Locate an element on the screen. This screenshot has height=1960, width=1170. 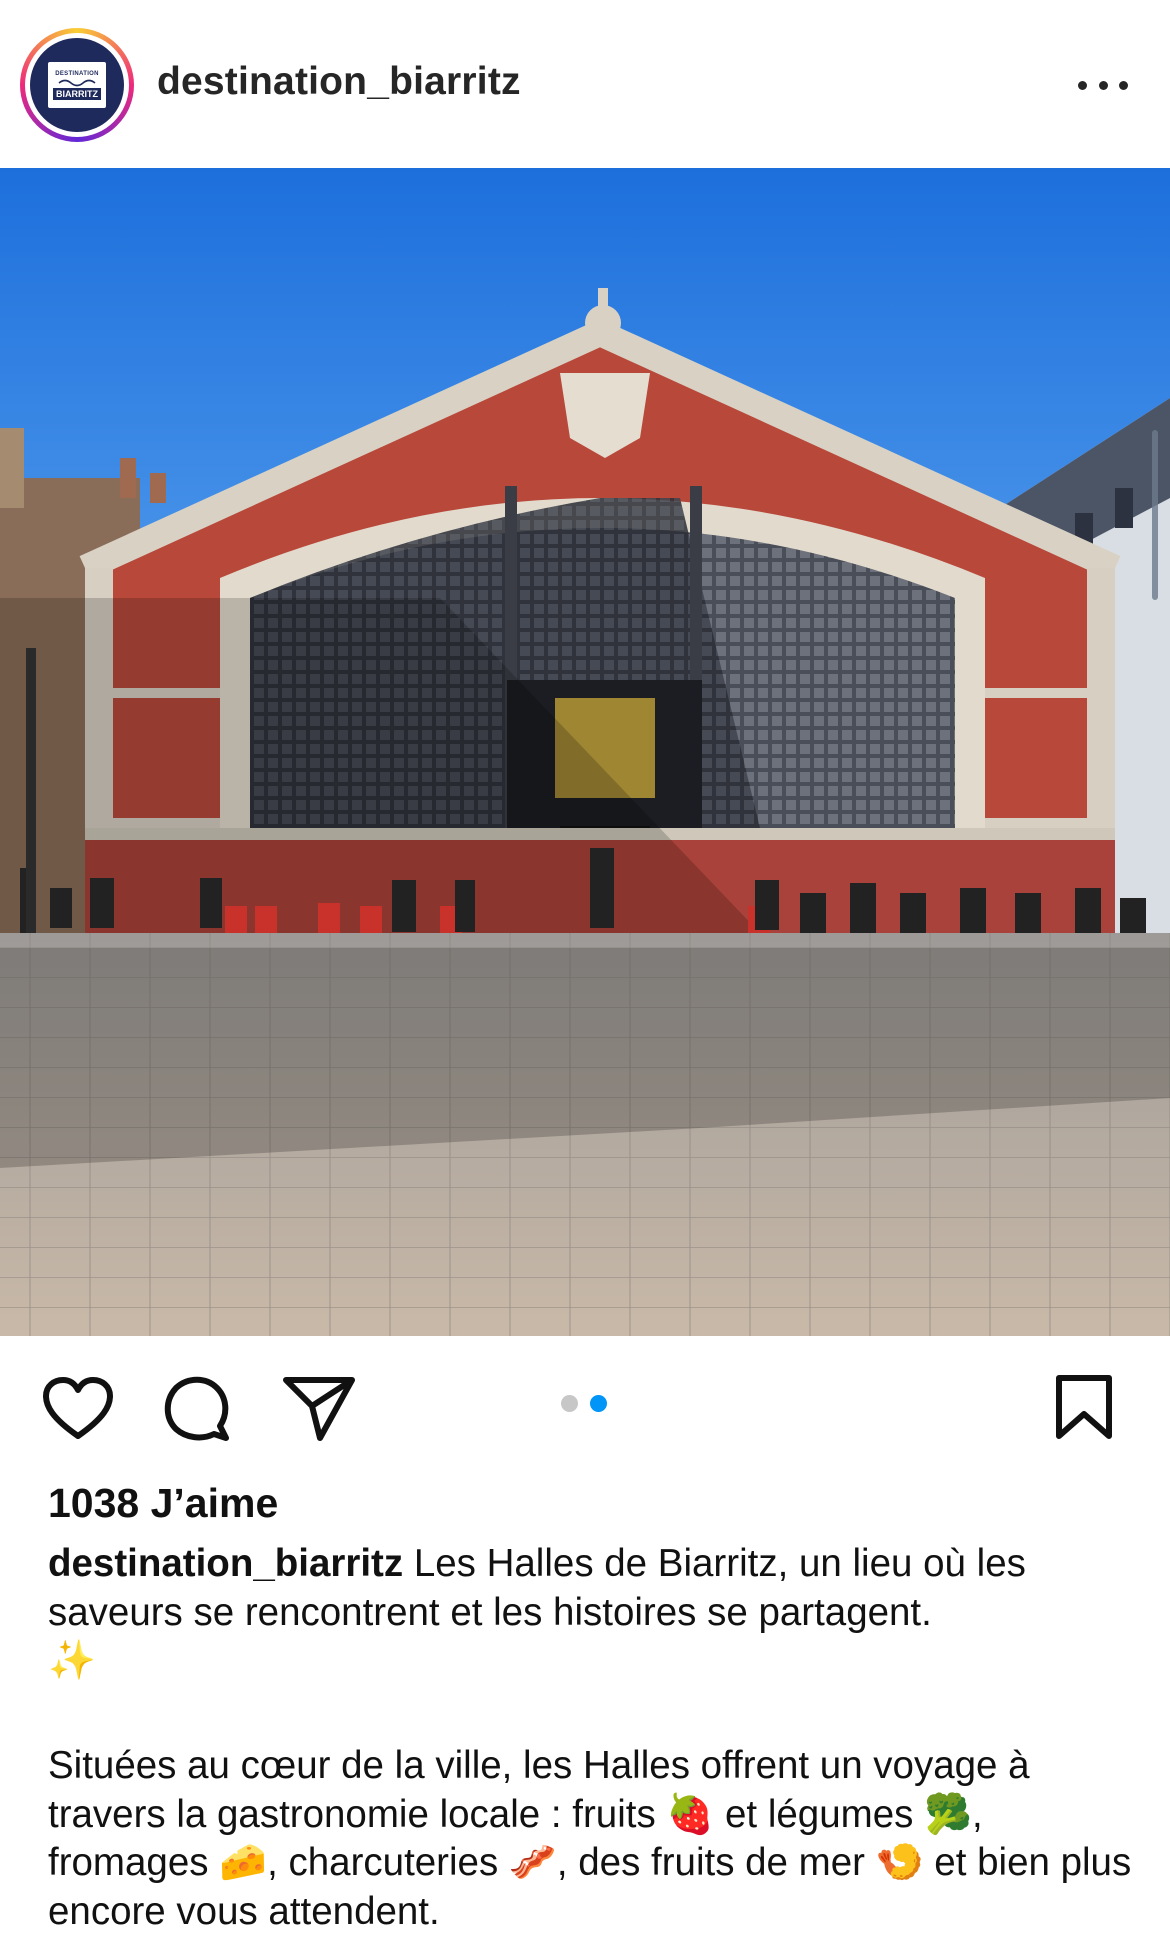
broccoli-emoji: 🥦 is located at coordinates (948, 1814).